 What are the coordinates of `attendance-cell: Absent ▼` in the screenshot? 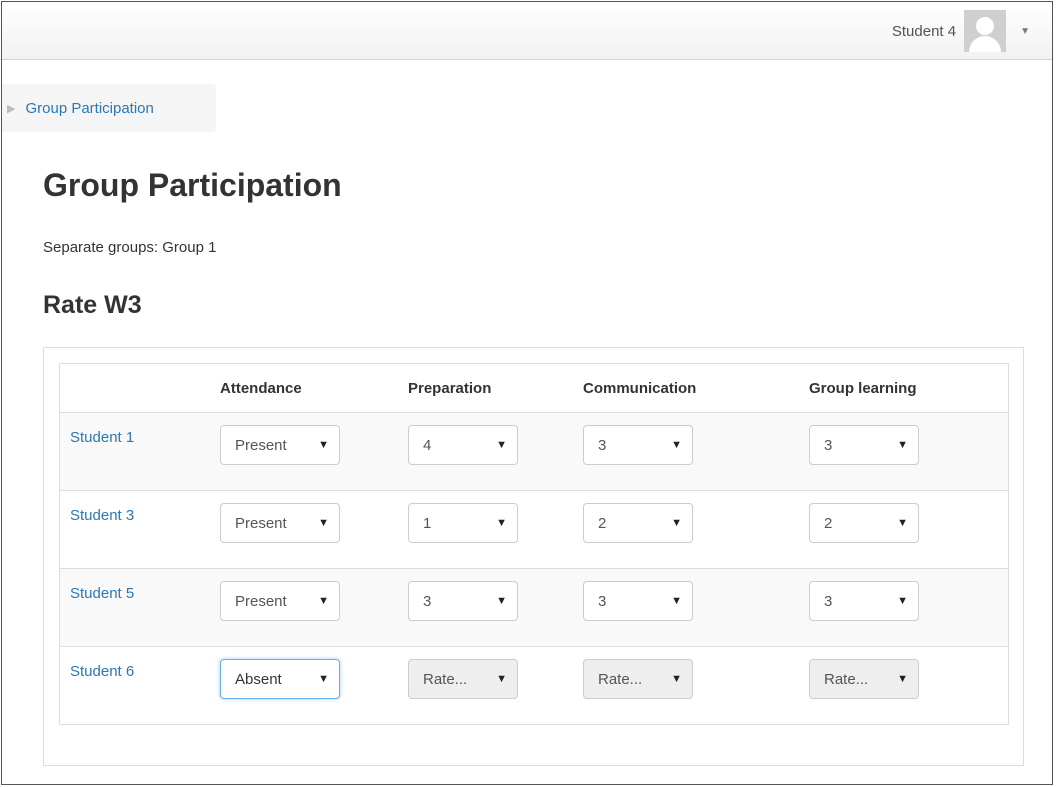 It's located at (304, 685).